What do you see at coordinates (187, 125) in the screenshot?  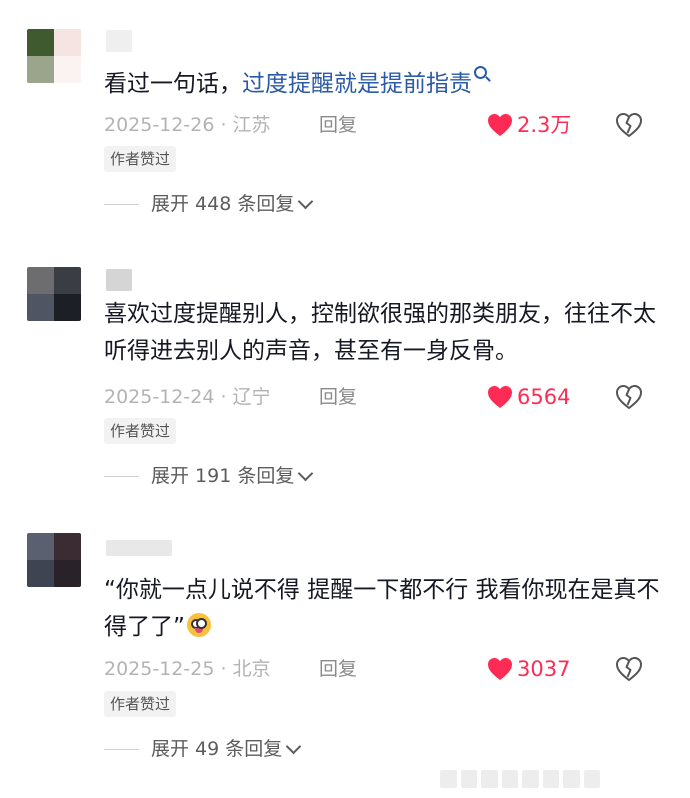 I see `comment-date-location: 2025-12-26 · 江苏` at bounding box center [187, 125].